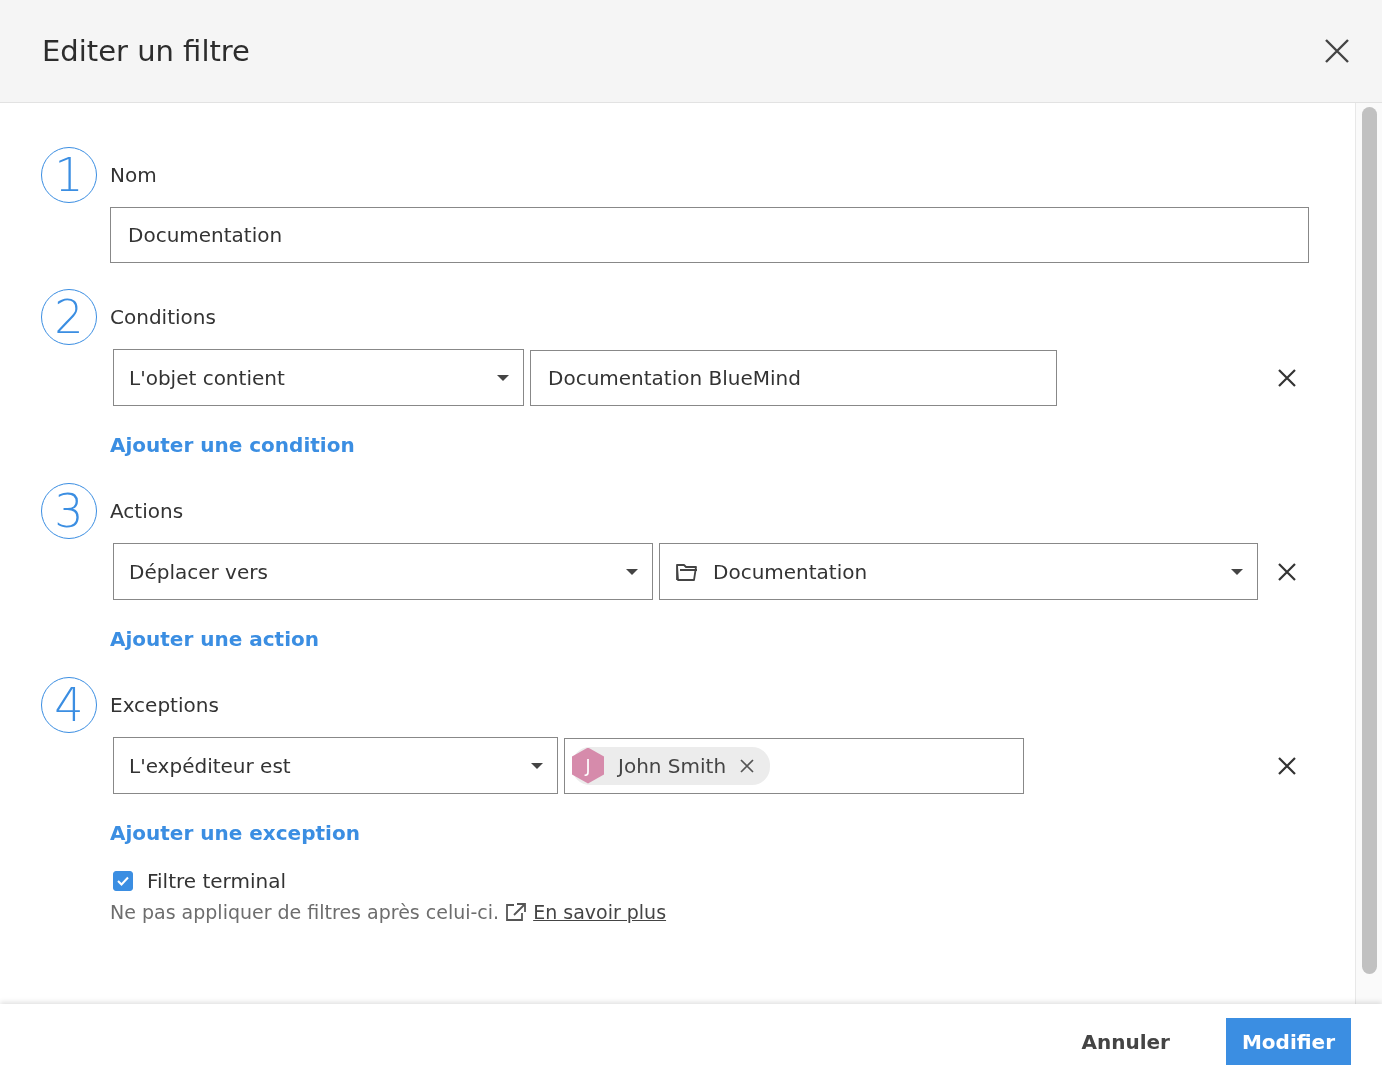 This screenshot has height=1079, width=1382. I want to click on contact-input: J John Smith, so click(794, 765).